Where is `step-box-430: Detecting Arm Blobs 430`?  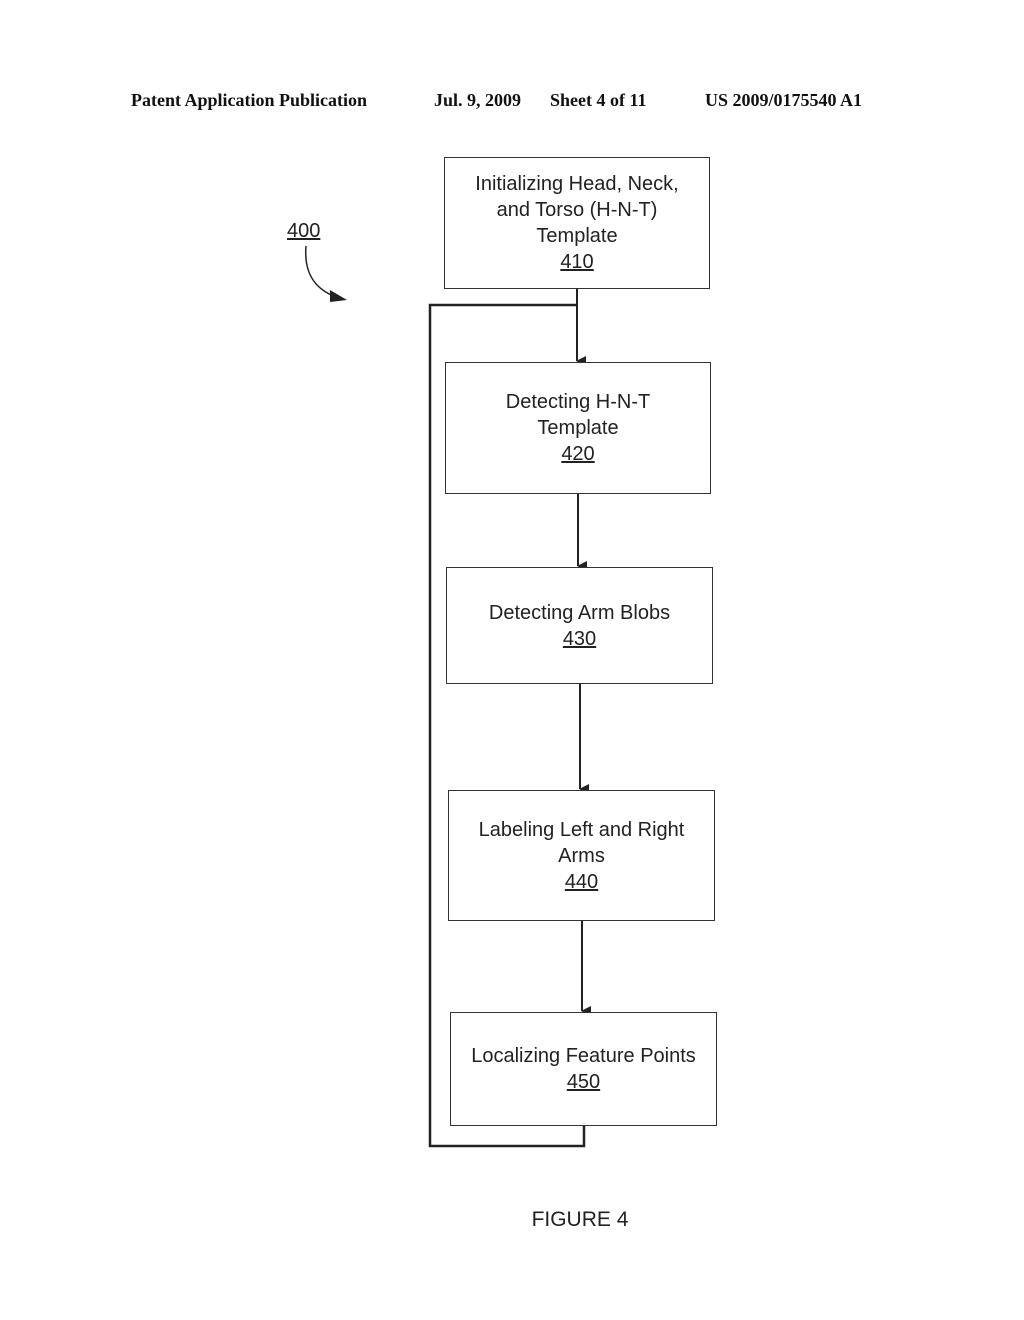
step-box-430: Detecting Arm Blobs 430 is located at coordinates (579, 625).